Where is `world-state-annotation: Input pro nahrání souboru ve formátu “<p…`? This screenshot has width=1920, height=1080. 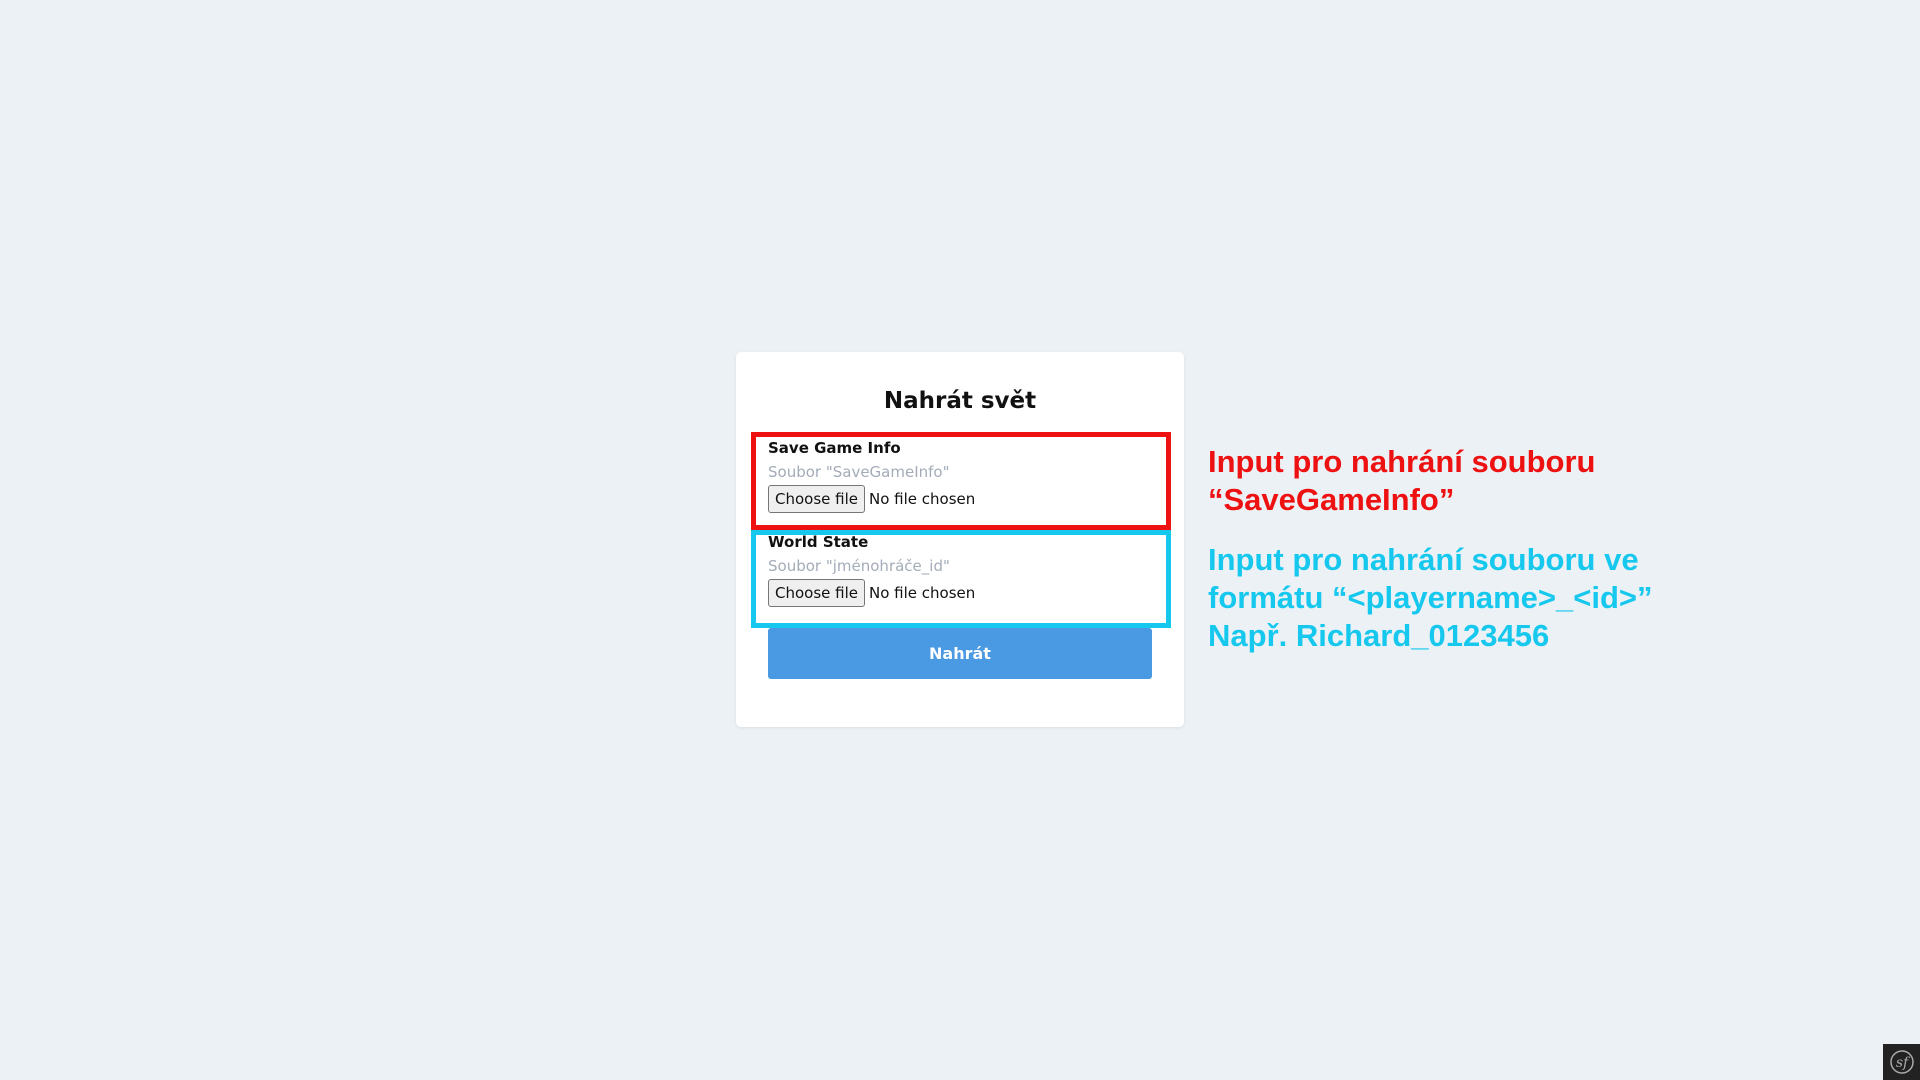 world-state-annotation: Input pro nahrání souboru ve formátu “<p… is located at coordinates (1430, 598).